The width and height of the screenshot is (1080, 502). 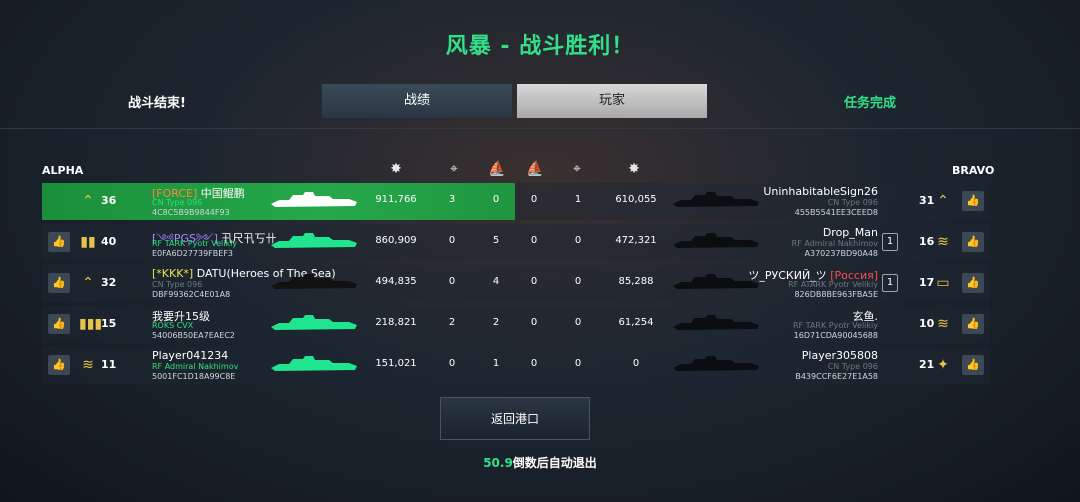 What do you see at coordinates (835, 335) in the screenshot?
I see `player-id: 16D71CDA90045688` at bounding box center [835, 335].